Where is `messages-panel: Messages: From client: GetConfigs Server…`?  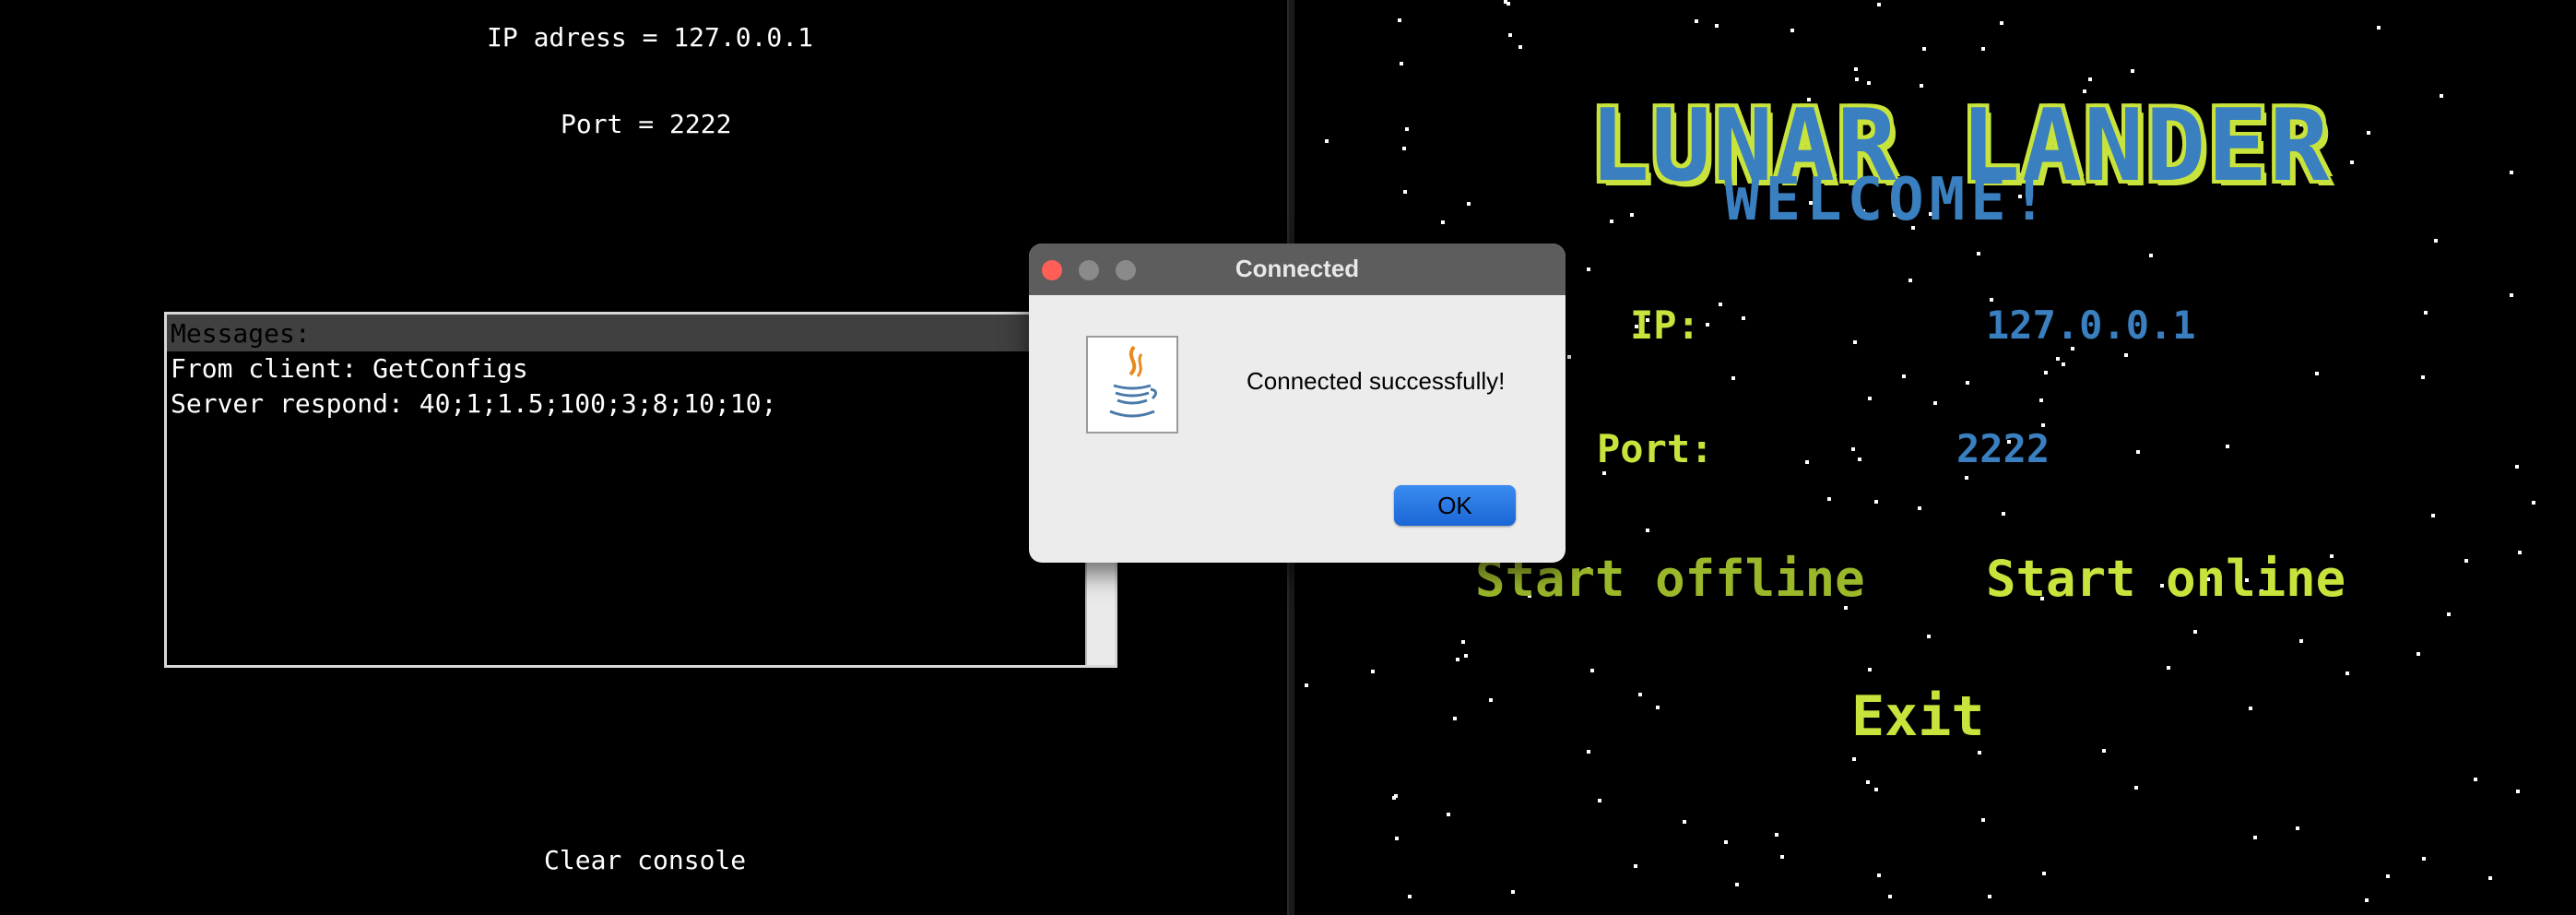
messages-panel: Messages: From client: GetConfigs Server… is located at coordinates (640, 490).